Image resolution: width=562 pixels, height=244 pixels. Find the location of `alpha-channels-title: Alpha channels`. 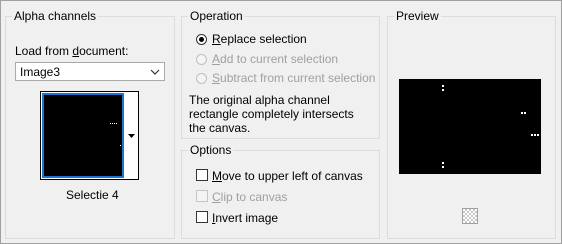

alpha-channels-title: Alpha channels is located at coordinates (55, 16).